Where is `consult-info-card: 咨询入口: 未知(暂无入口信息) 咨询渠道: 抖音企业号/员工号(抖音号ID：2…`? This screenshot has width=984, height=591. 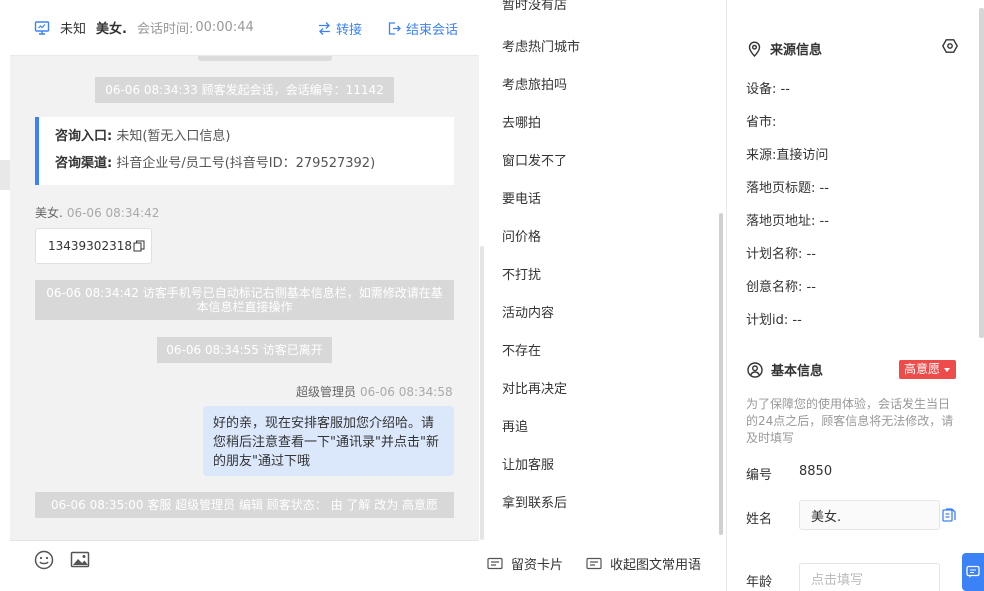
consult-info-card: 咨询入口: 未知(暂无入口信息) 咨询渠道: 抖音企业号/员工号(抖音号ID：2… is located at coordinates (244, 151).